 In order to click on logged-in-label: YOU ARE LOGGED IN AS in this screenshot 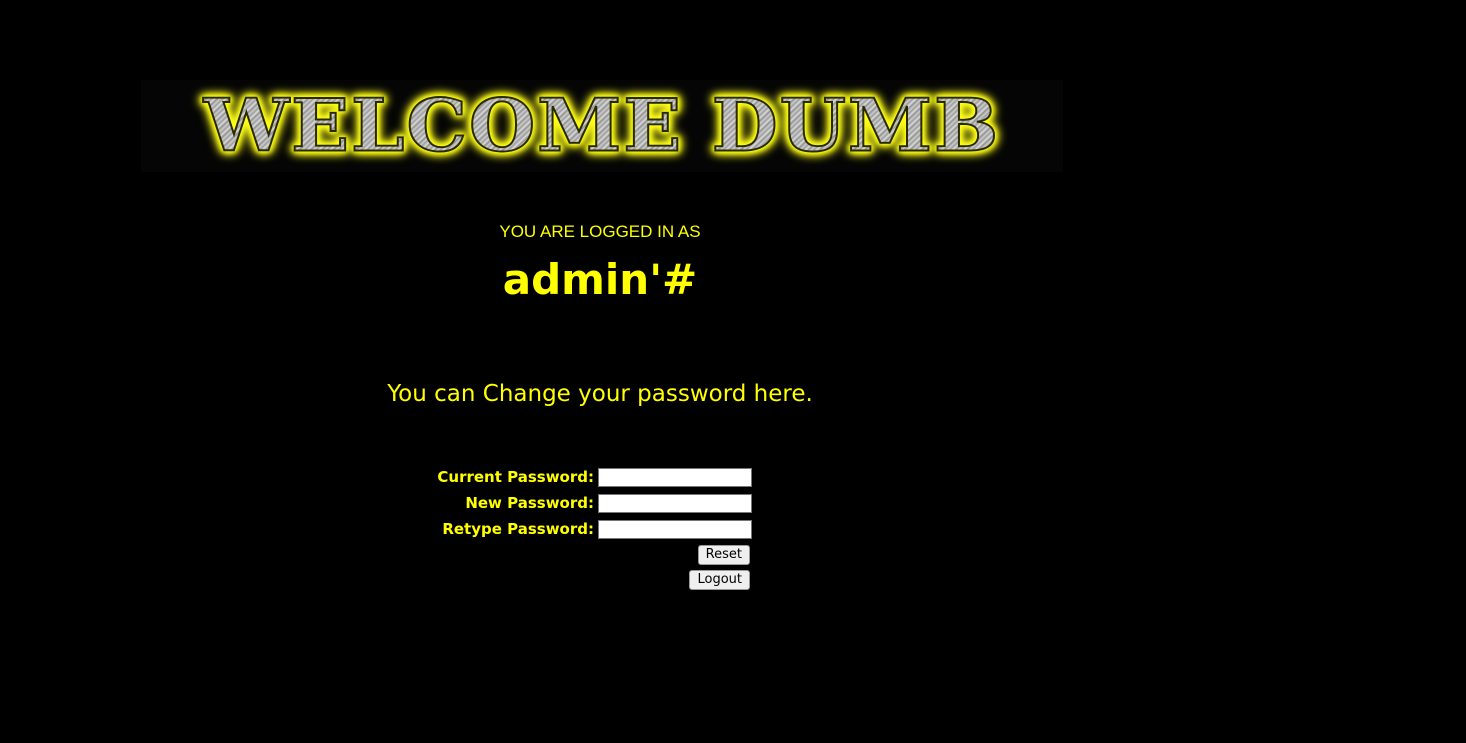, I will do `click(600, 231)`.